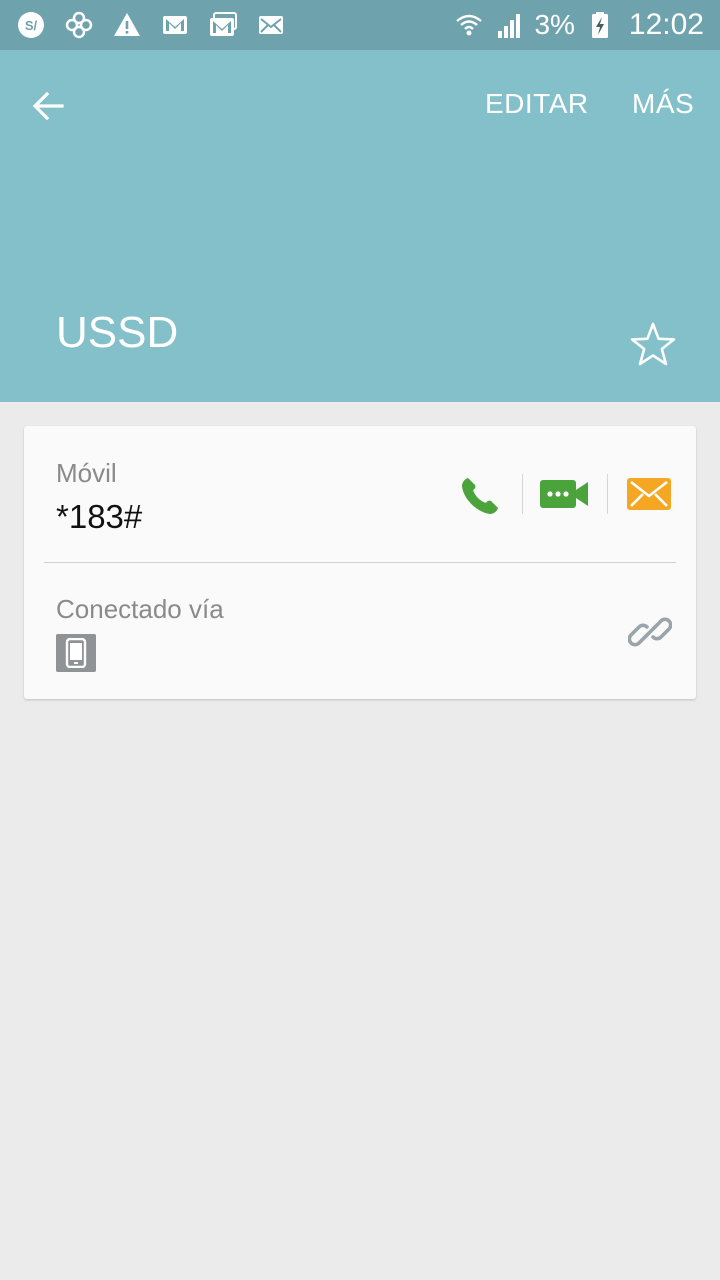  I want to click on email-icon, so click(271, 25).